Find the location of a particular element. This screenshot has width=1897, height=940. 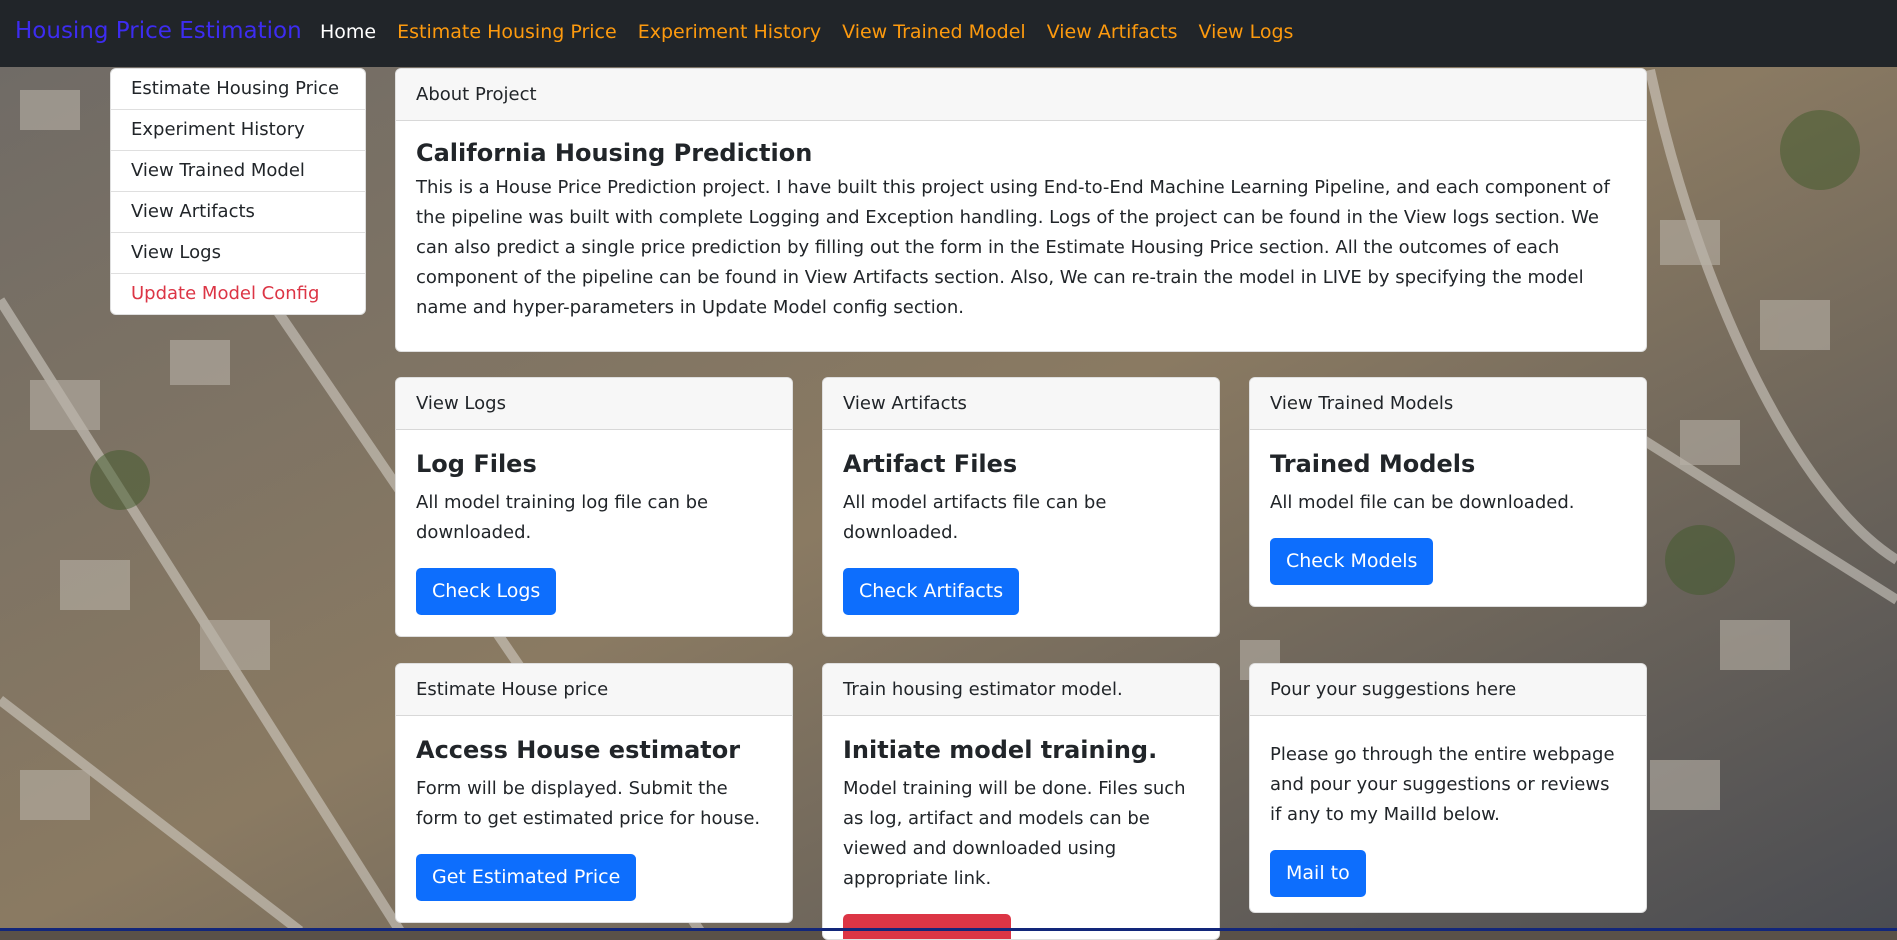

check-logs-button: Check Logs is located at coordinates (486, 591).